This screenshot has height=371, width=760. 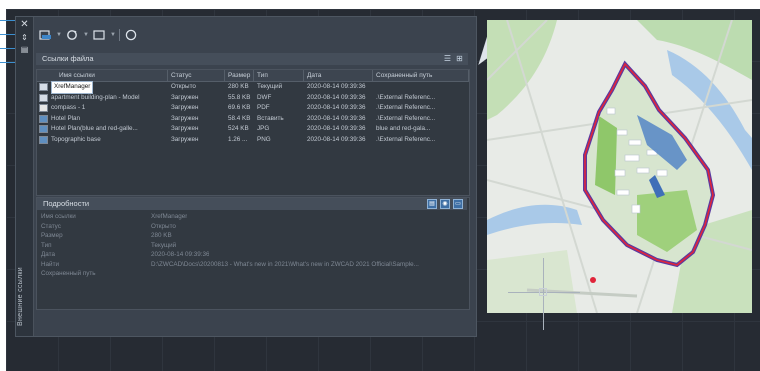 What do you see at coordinates (263, 128) in the screenshot?
I see `reference-type: JPG` at bounding box center [263, 128].